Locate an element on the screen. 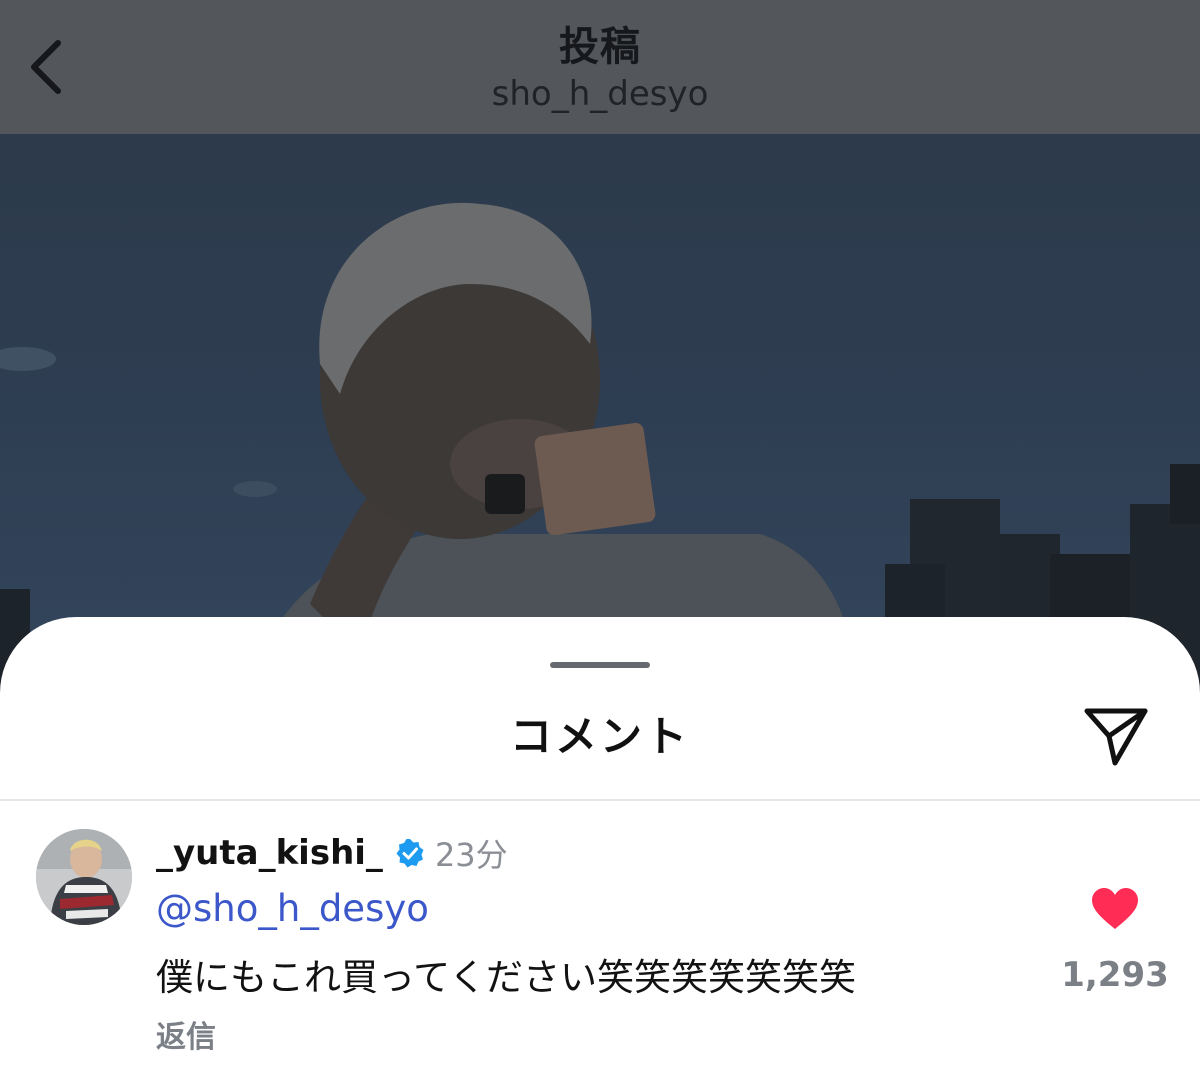 Image resolution: width=1200 pixels, height=1071 pixels. comment-username: _yuta_kishi_ is located at coordinates (269, 853).